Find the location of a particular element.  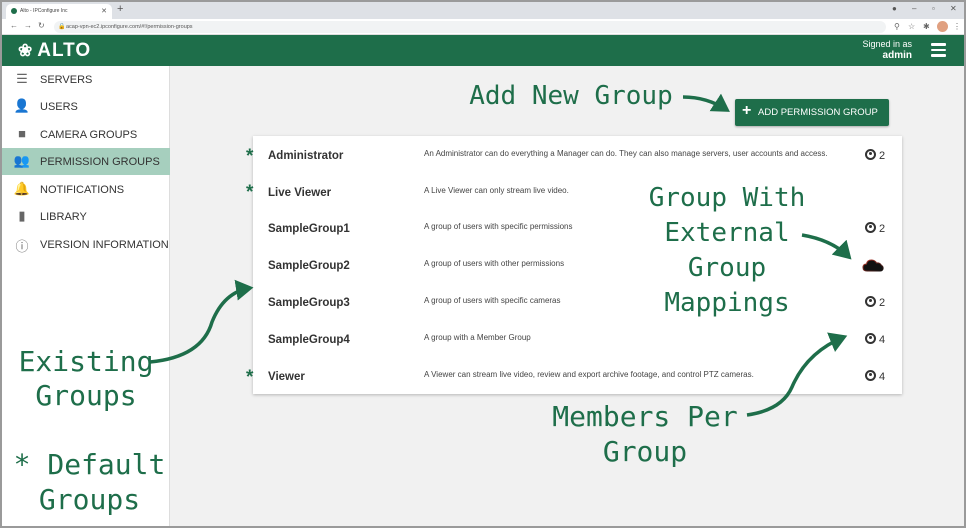

browser-menu-icon: ⋮ is located at coordinates (957, 26).